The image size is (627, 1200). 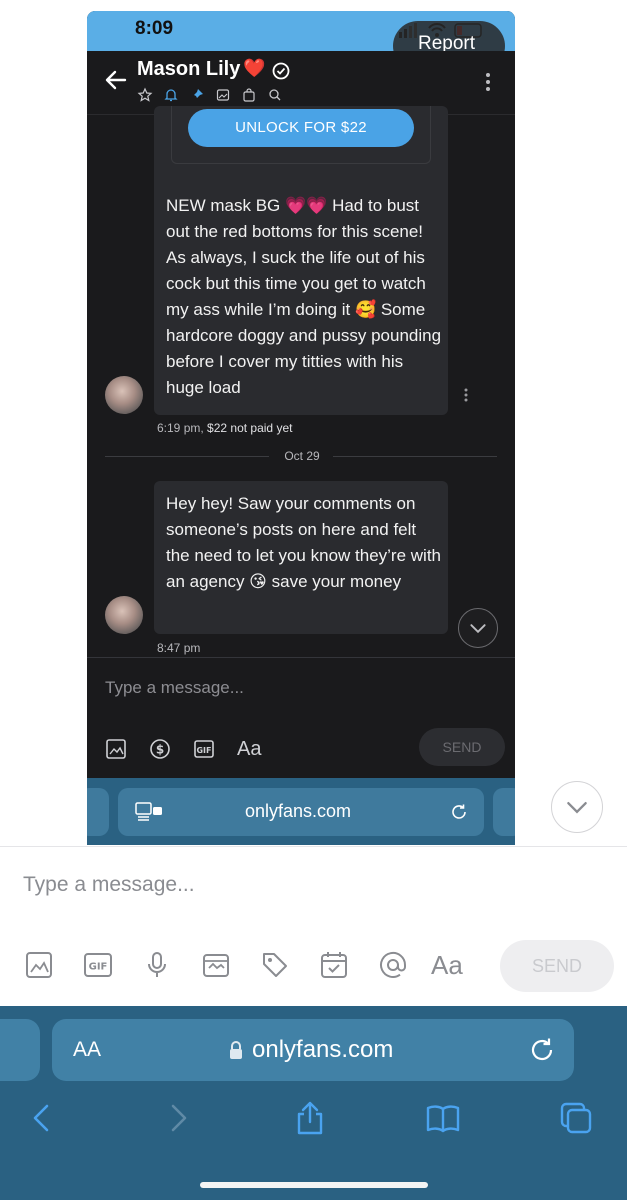 What do you see at coordinates (171, 95) in the screenshot?
I see `bell-icon` at bounding box center [171, 95].